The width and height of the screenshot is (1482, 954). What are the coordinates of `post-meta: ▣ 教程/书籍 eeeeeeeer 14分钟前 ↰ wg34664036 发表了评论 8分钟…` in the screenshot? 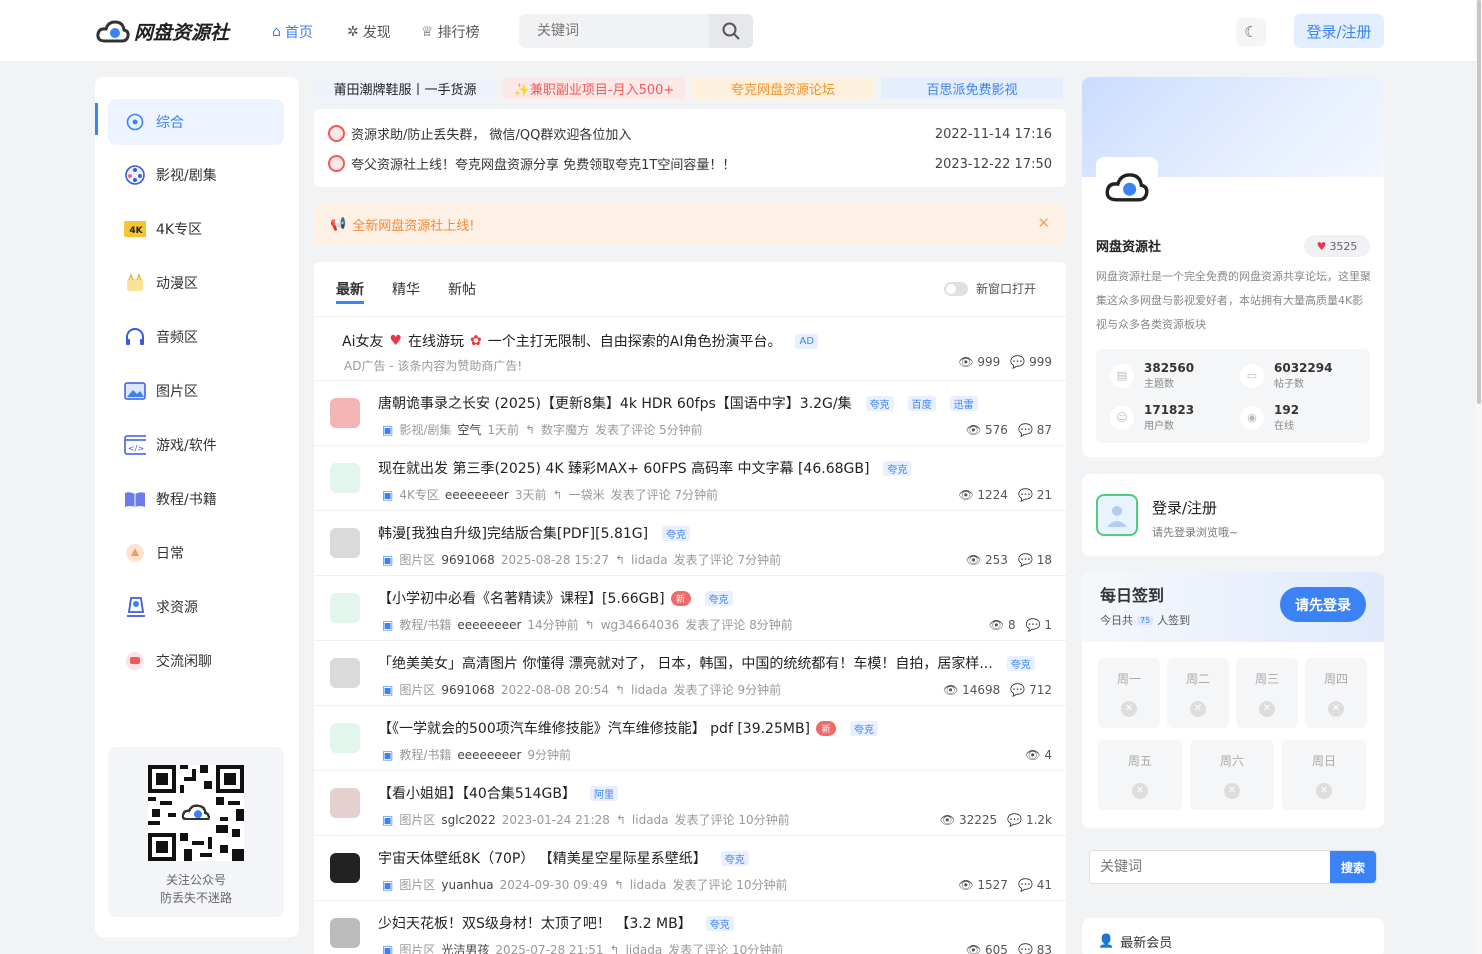 It's located at (587, 624).